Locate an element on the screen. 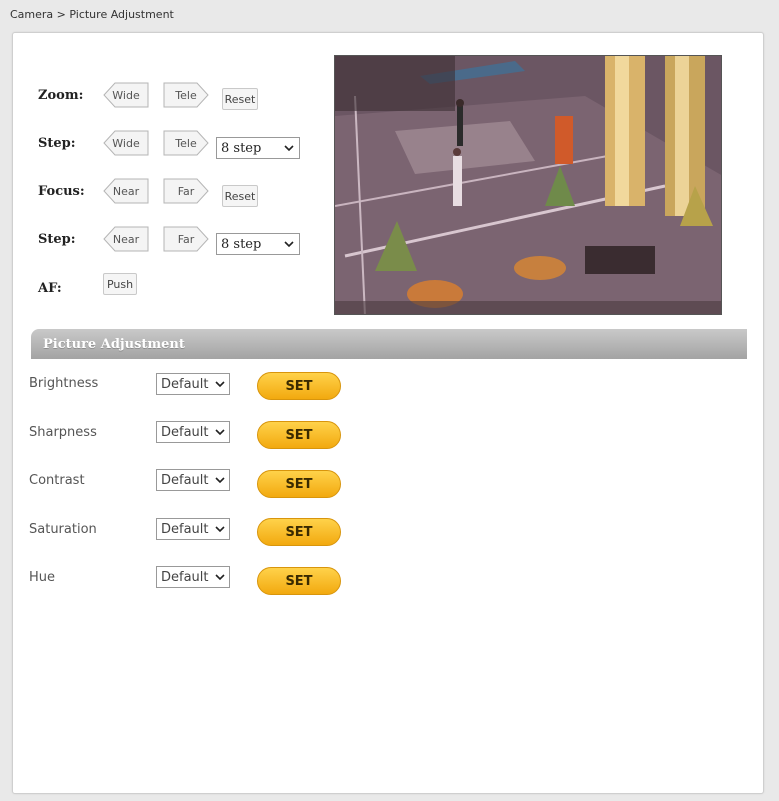 This screenshot has width=779, height=801. focus-step-select: 8 step is located at coordinates (258, 244).